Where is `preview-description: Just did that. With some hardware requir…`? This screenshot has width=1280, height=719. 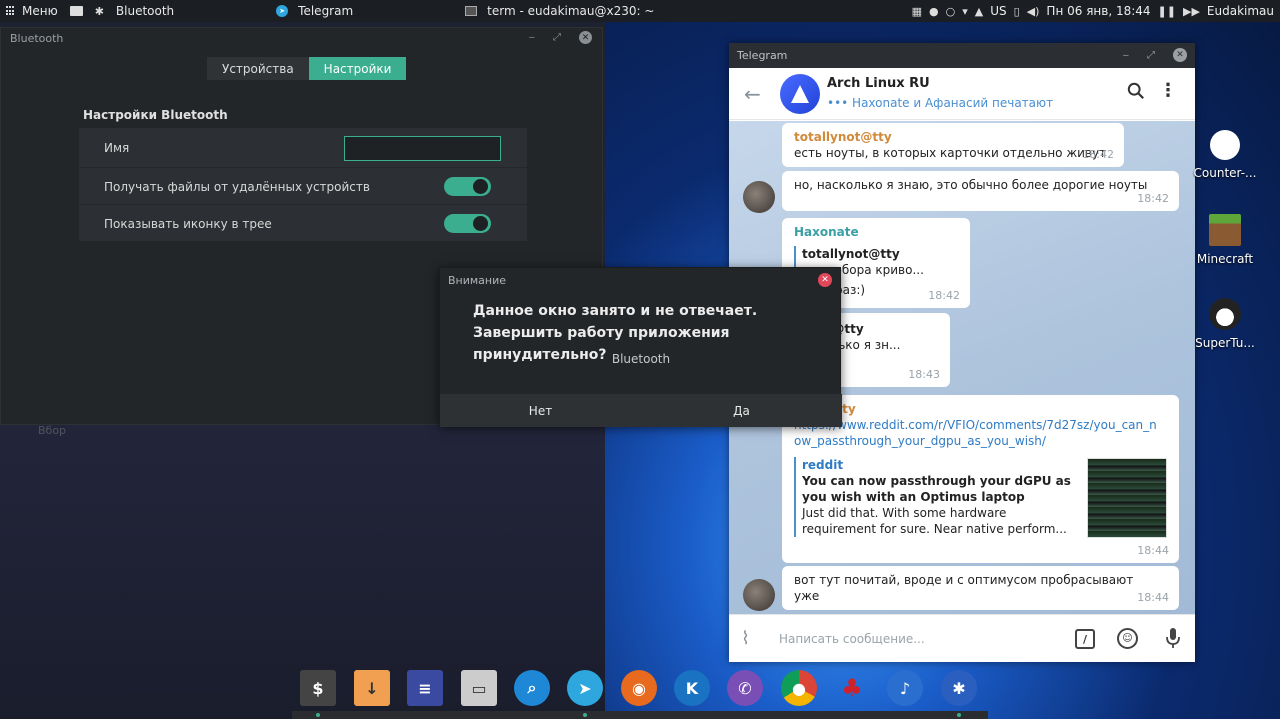
preview-description: Just did that. With some hardware requir… is located at coordinates (934, 521).